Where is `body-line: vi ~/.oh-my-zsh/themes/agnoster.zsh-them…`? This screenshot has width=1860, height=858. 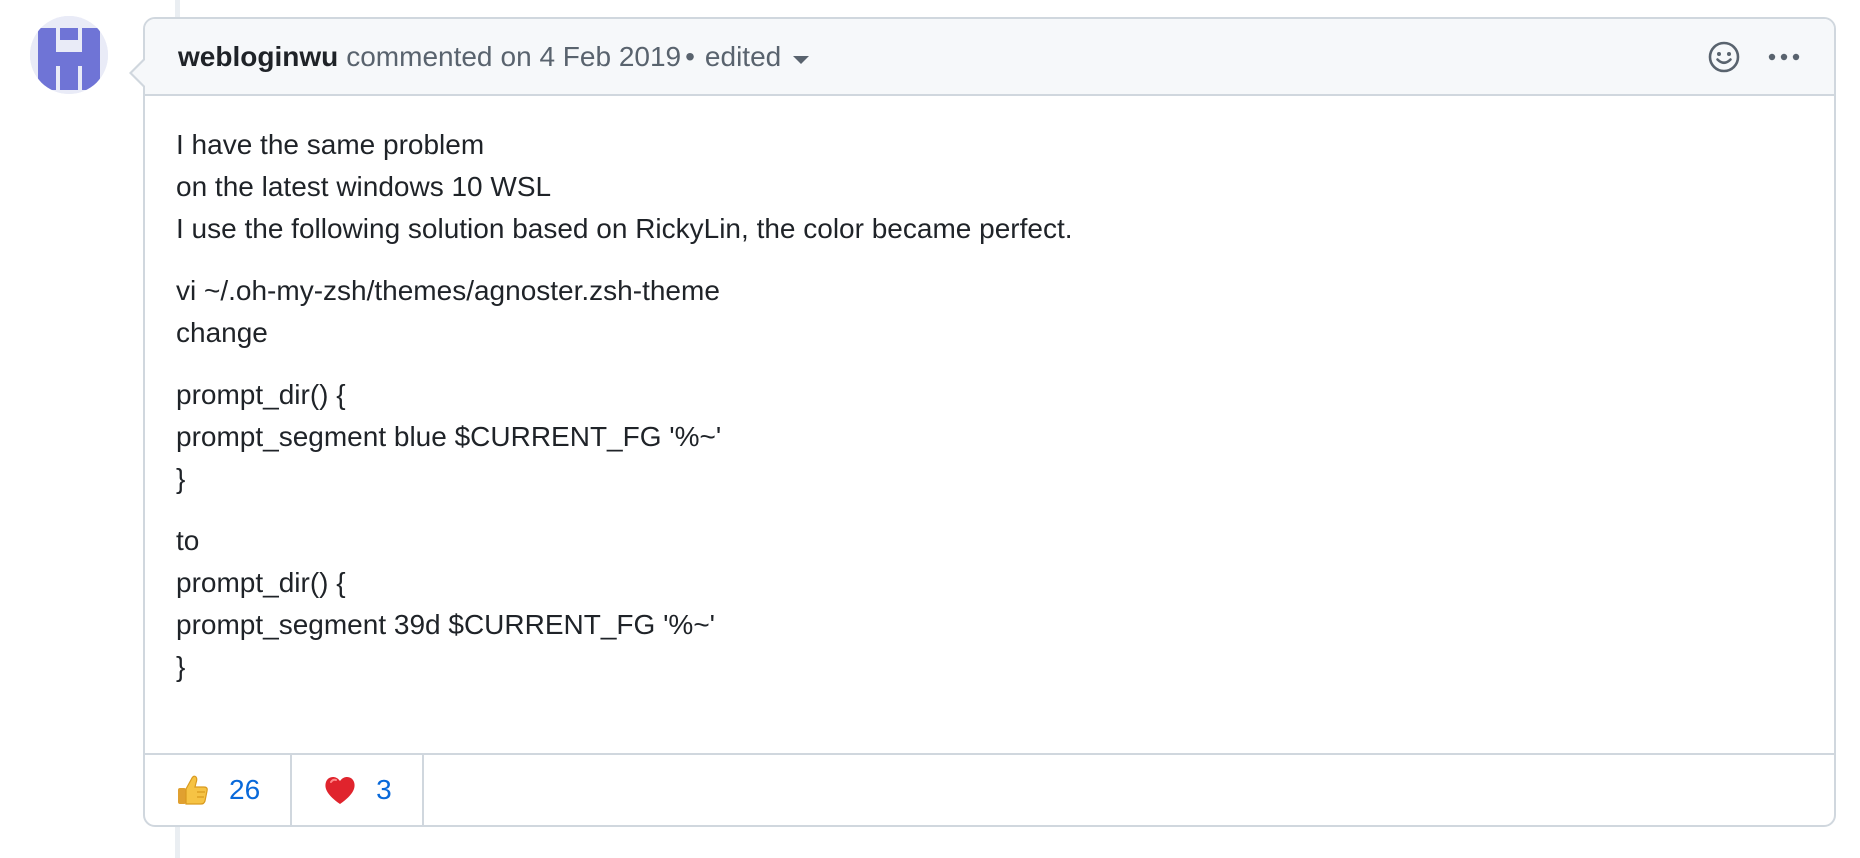 body-line: vi ~/.oh-my-zsh/themes/agnoster.zsh-them… is located at coordinates (448, 290).